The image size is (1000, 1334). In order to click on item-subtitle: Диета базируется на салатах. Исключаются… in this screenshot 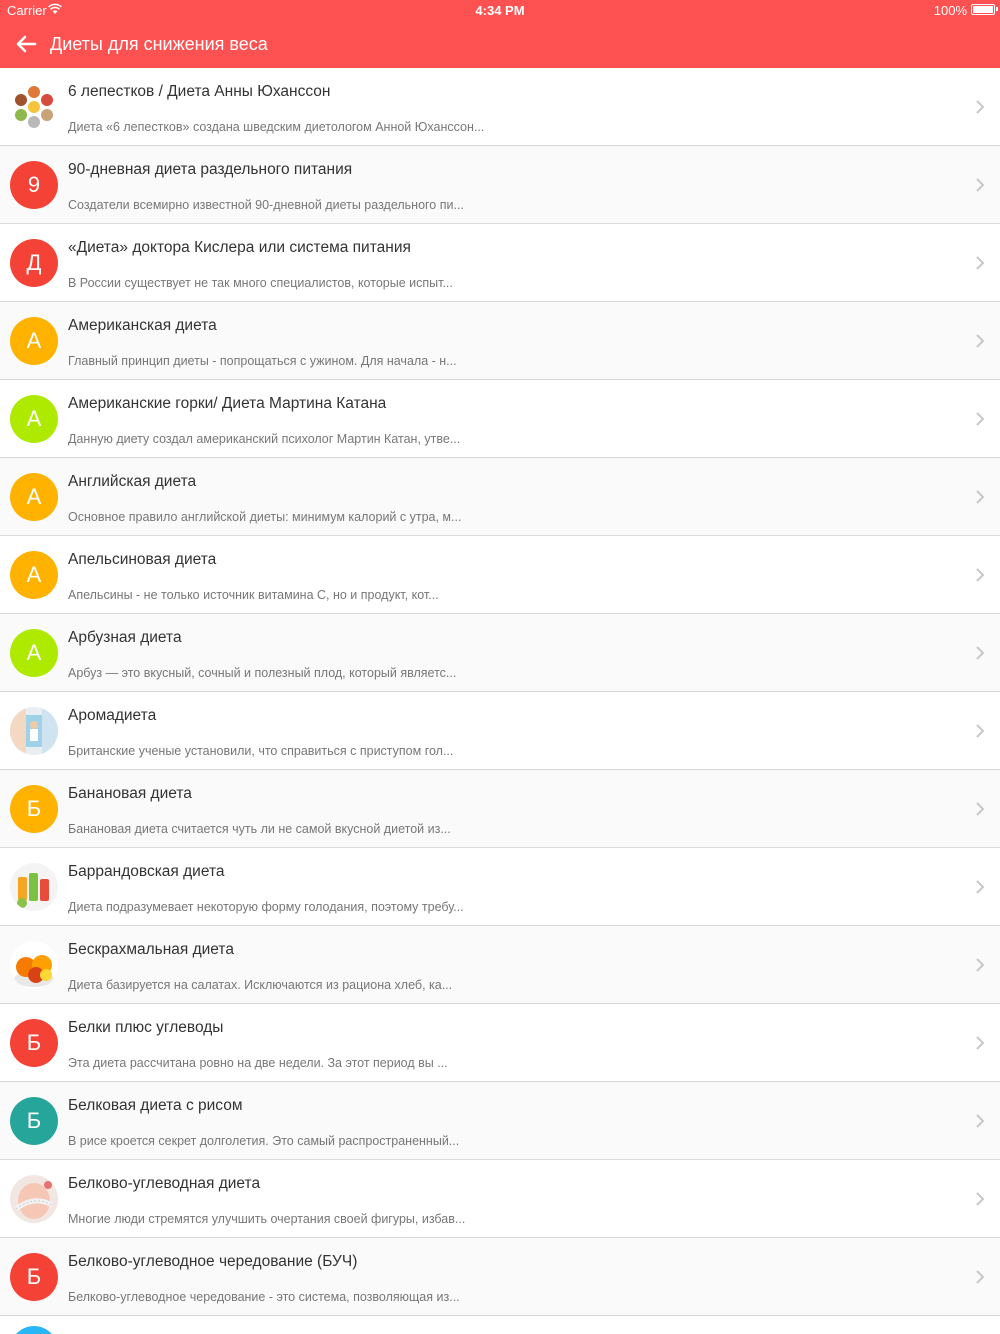, I will do `click(260, 985)`.